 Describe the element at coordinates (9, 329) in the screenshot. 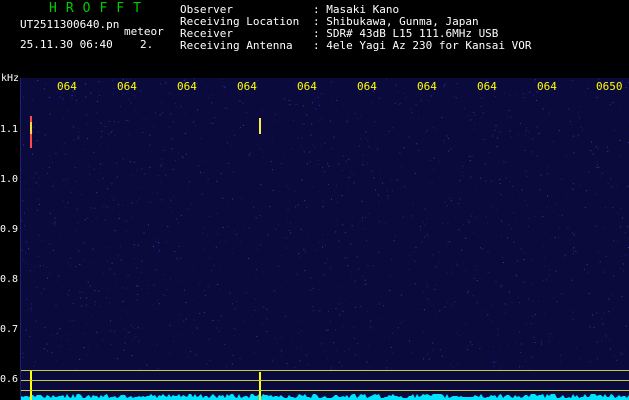

I see `freq-tick: 0.7` at that location.